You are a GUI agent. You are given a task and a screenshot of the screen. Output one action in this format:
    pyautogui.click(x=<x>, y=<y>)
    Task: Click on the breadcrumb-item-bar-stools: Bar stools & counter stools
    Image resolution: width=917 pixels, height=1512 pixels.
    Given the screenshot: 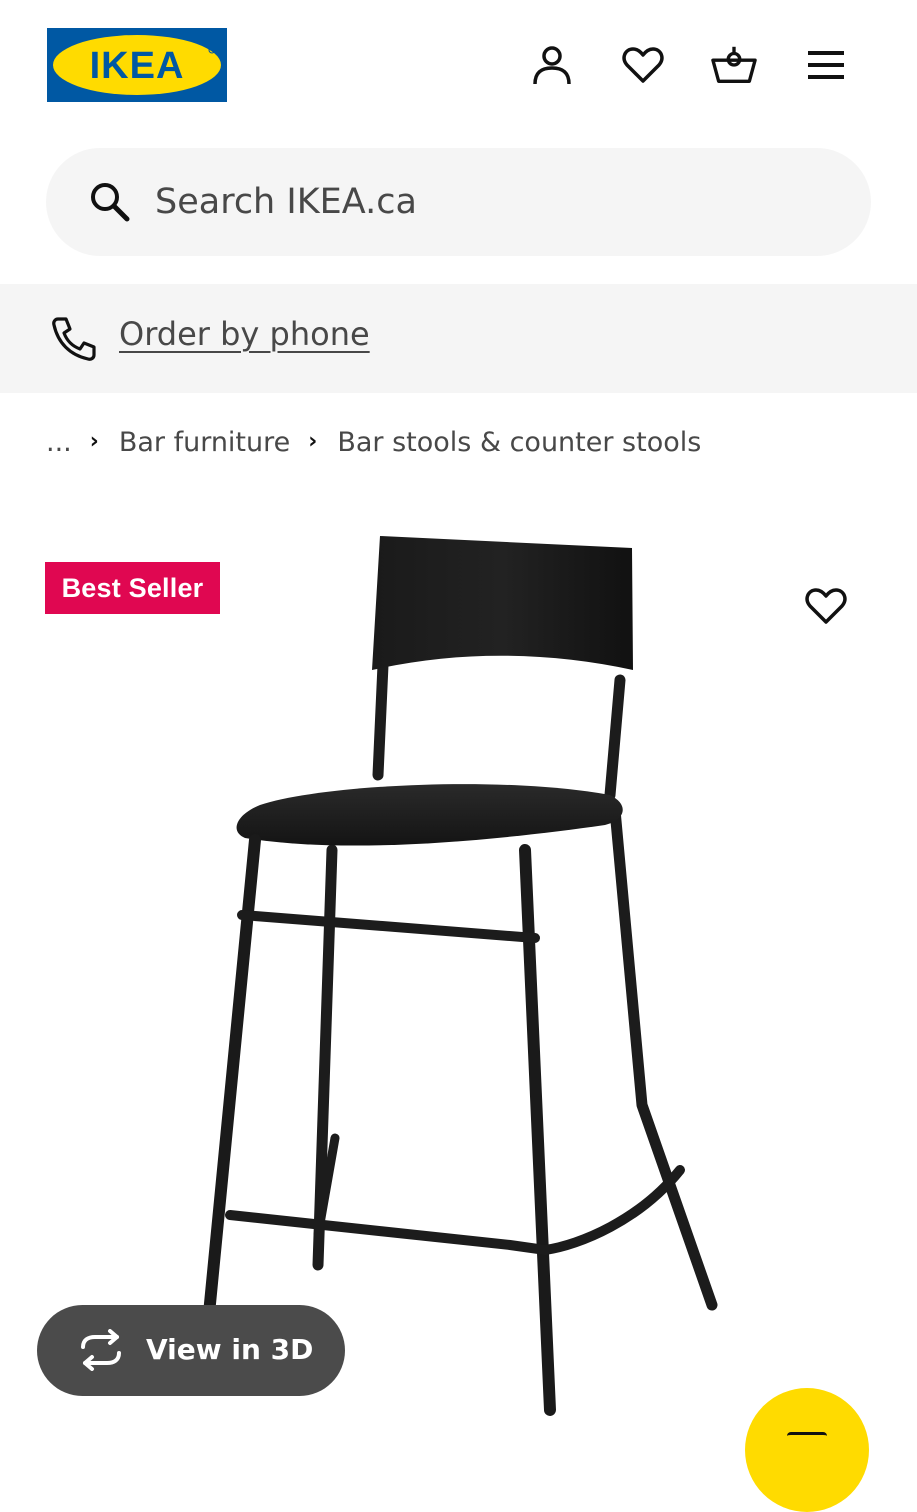 What is the action you would take?
    pyautogui.click(x=519, y=442)
    